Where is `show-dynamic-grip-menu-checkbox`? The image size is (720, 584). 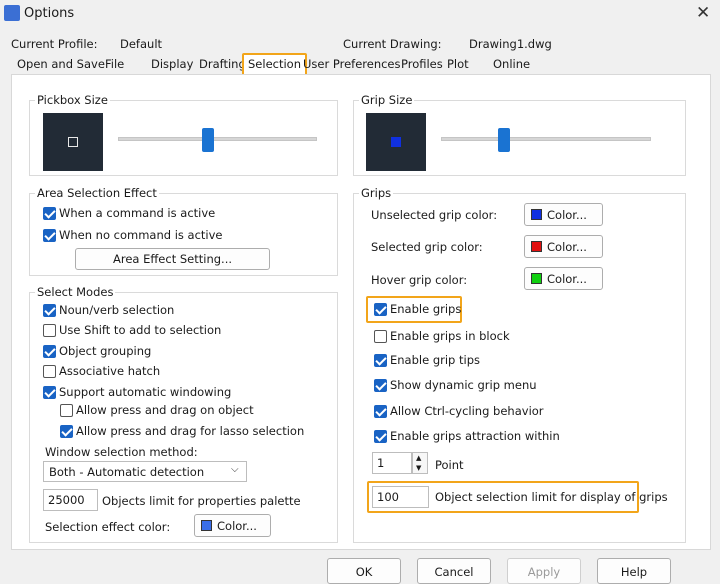
show-dynamic-grip-menu-checkbox is located at coordinates (380, 385).